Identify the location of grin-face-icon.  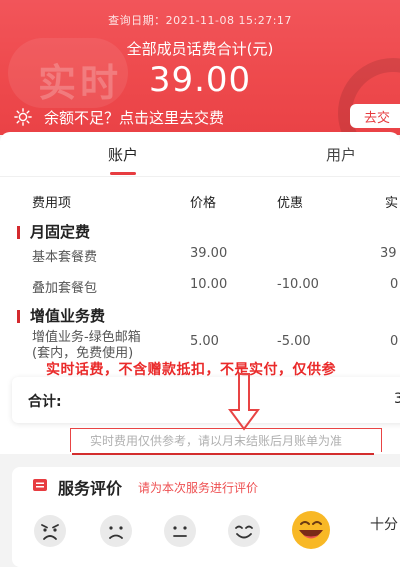
(311, 530).